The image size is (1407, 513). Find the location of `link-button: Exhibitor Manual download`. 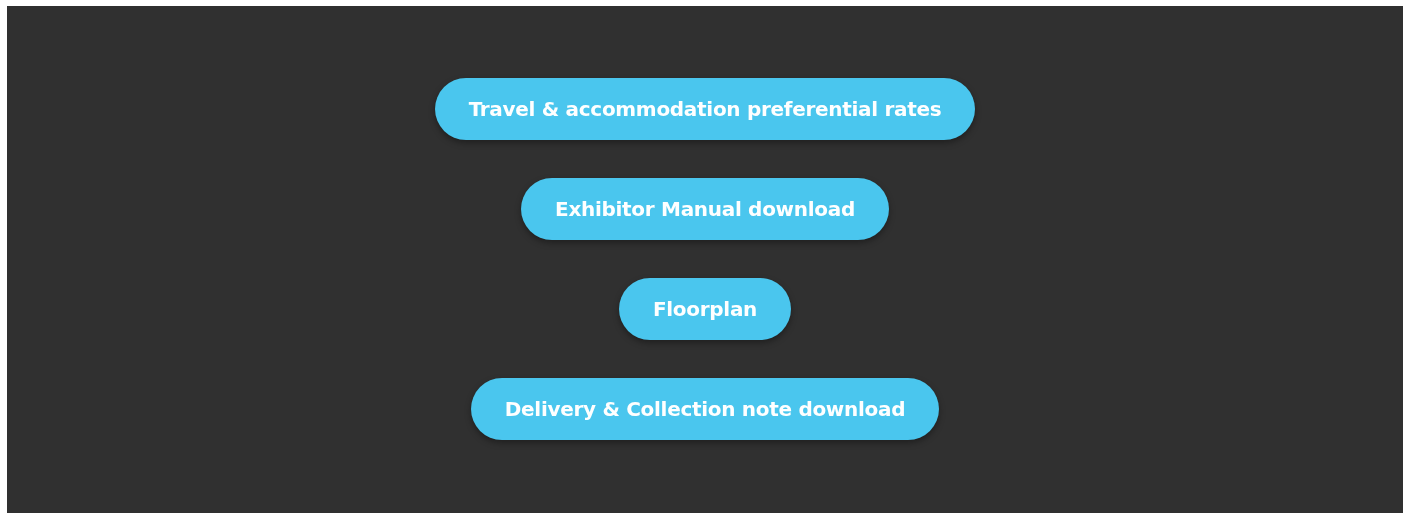

link-button: Exhibitor Manual download is located at coordinates (705, 209).